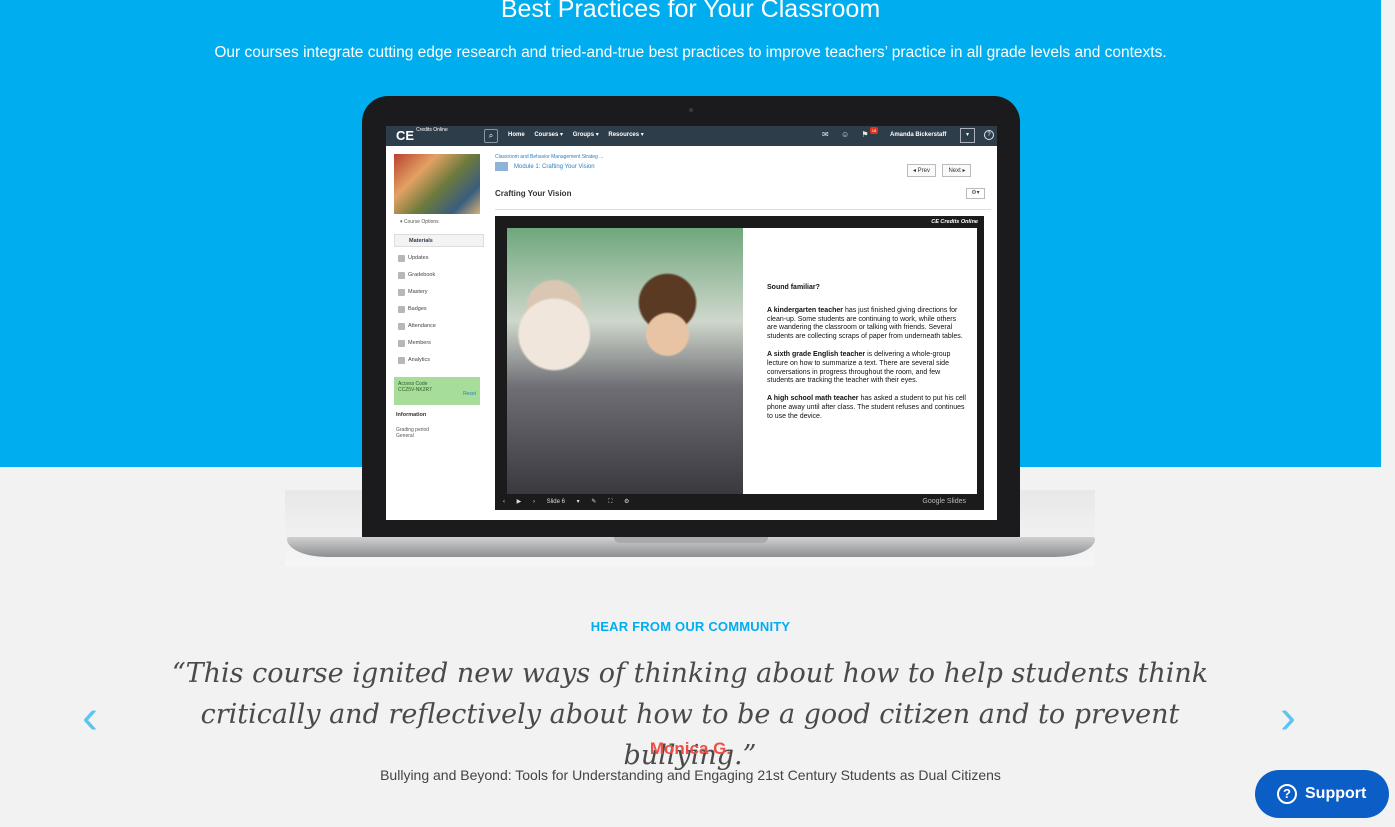 This screenshot has height=827, width=1395. What do you see at coordinates (491, 136) in the screenshot?
I see `search-icon: ⌕` at bounding box center [491, 136].